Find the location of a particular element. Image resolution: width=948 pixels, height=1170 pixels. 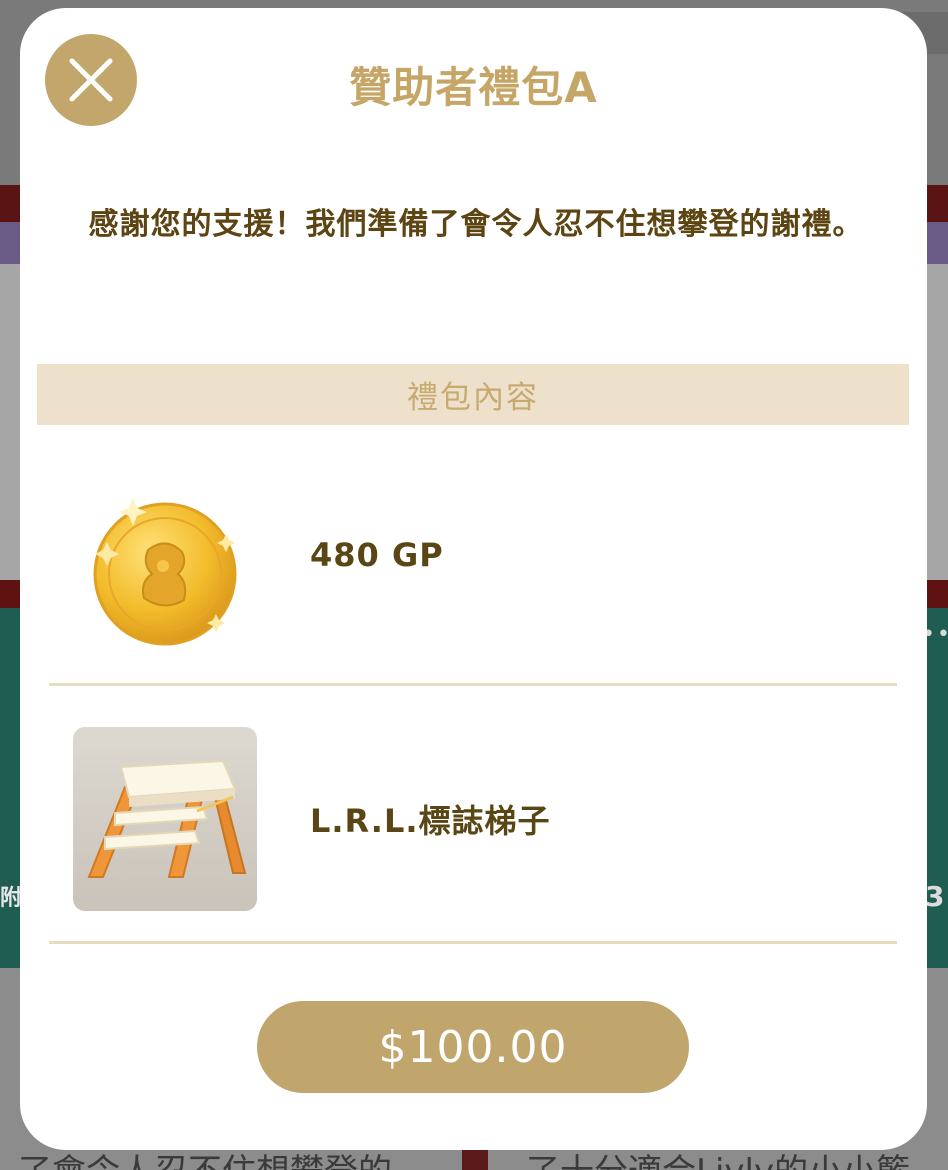

price-label: $100.00 is located at coordinates (473, 1047).